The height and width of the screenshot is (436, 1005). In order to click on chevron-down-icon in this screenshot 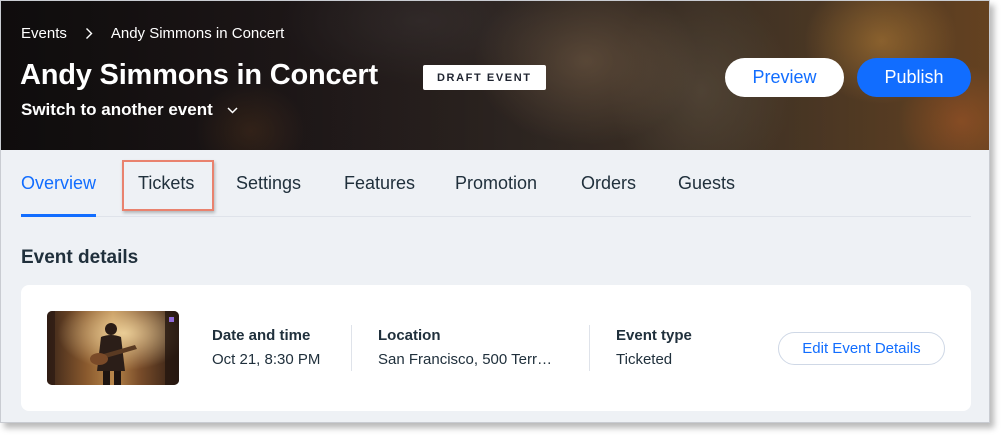, I will do `click(232, 110)`.